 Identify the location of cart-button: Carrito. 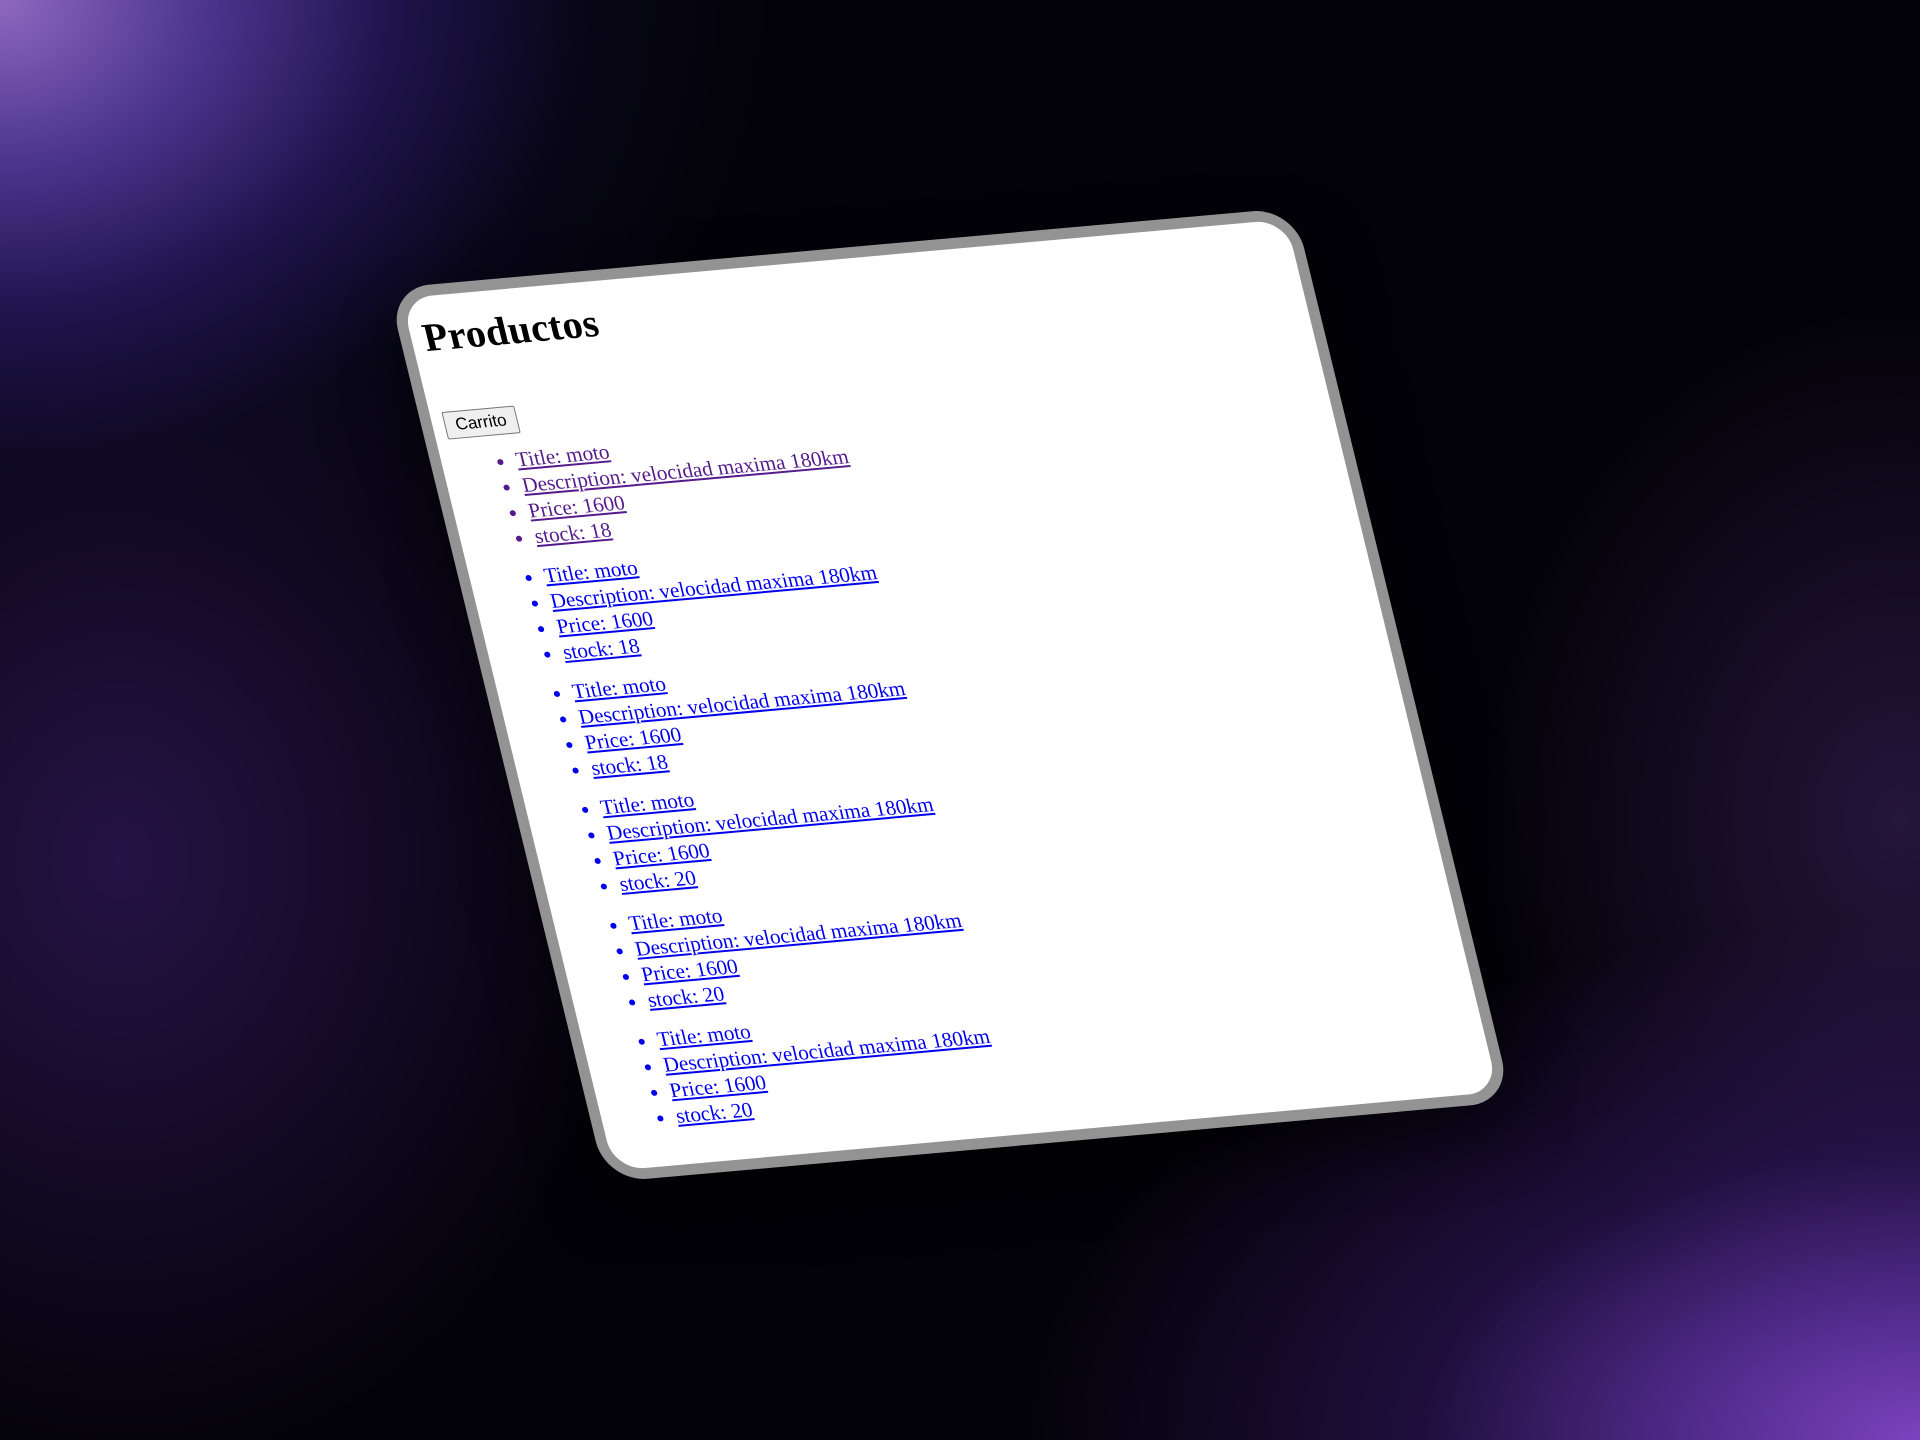
(481, 422).